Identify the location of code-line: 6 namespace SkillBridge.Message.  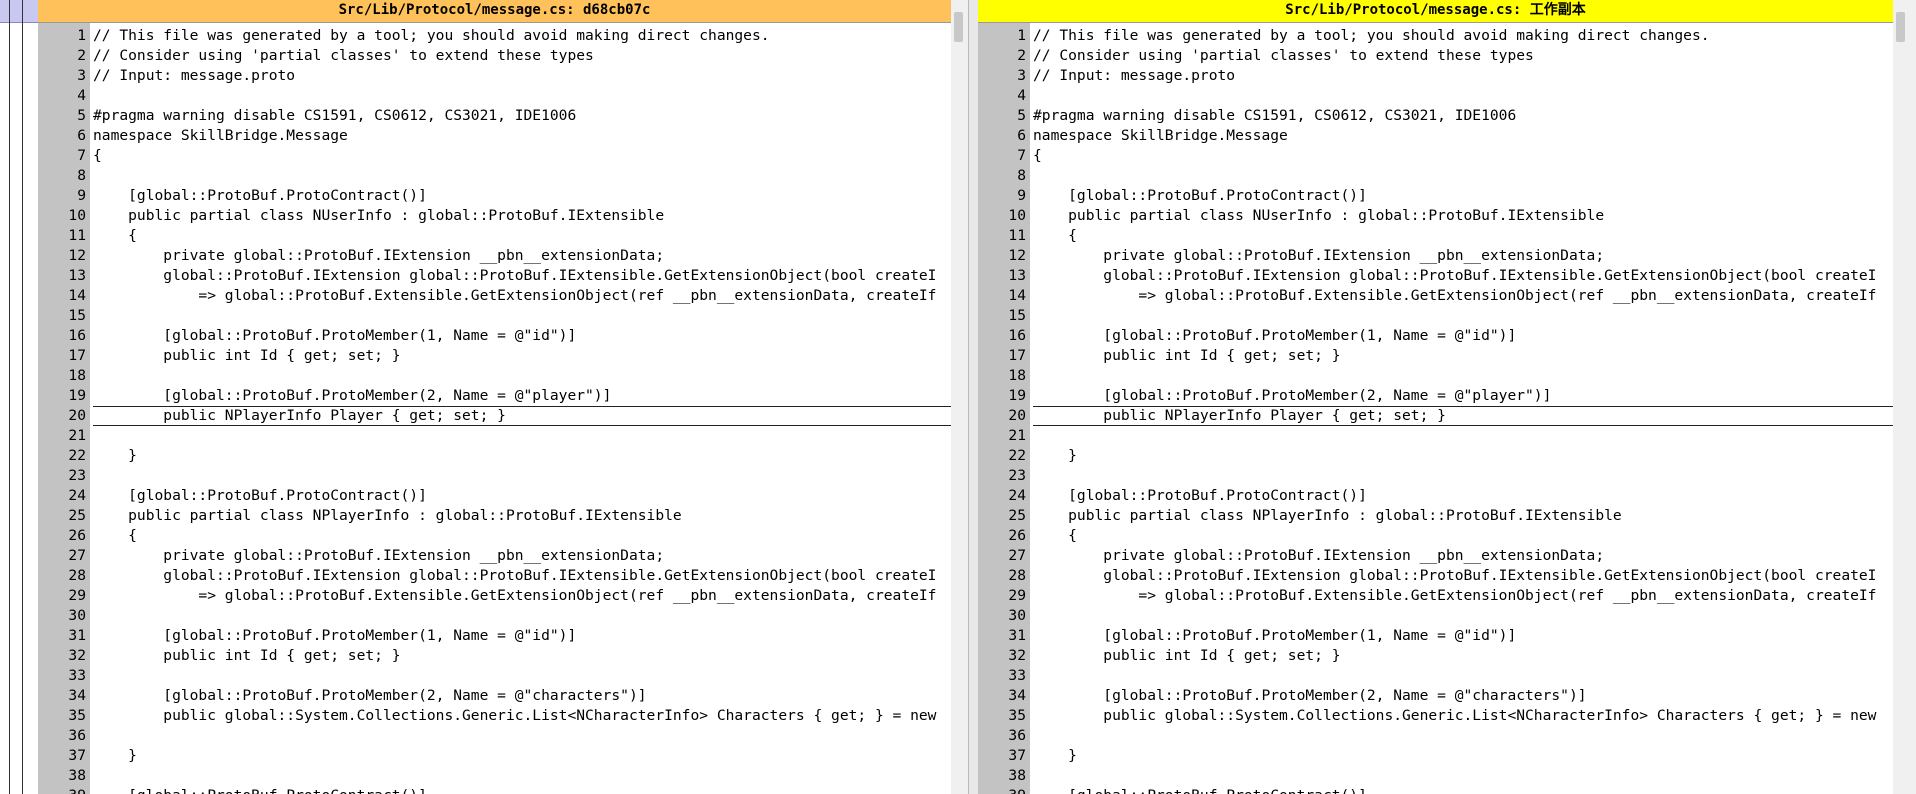
(494, 136).